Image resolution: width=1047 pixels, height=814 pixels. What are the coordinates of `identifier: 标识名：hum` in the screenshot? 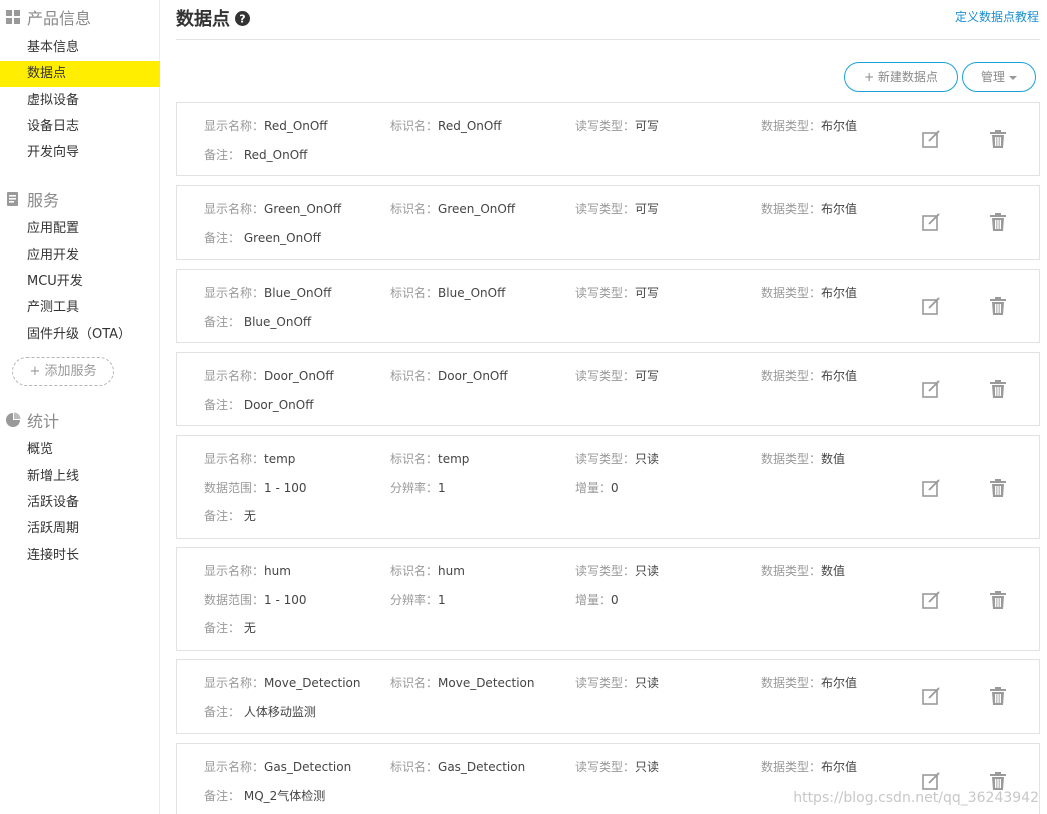 It's located at (427, 570).